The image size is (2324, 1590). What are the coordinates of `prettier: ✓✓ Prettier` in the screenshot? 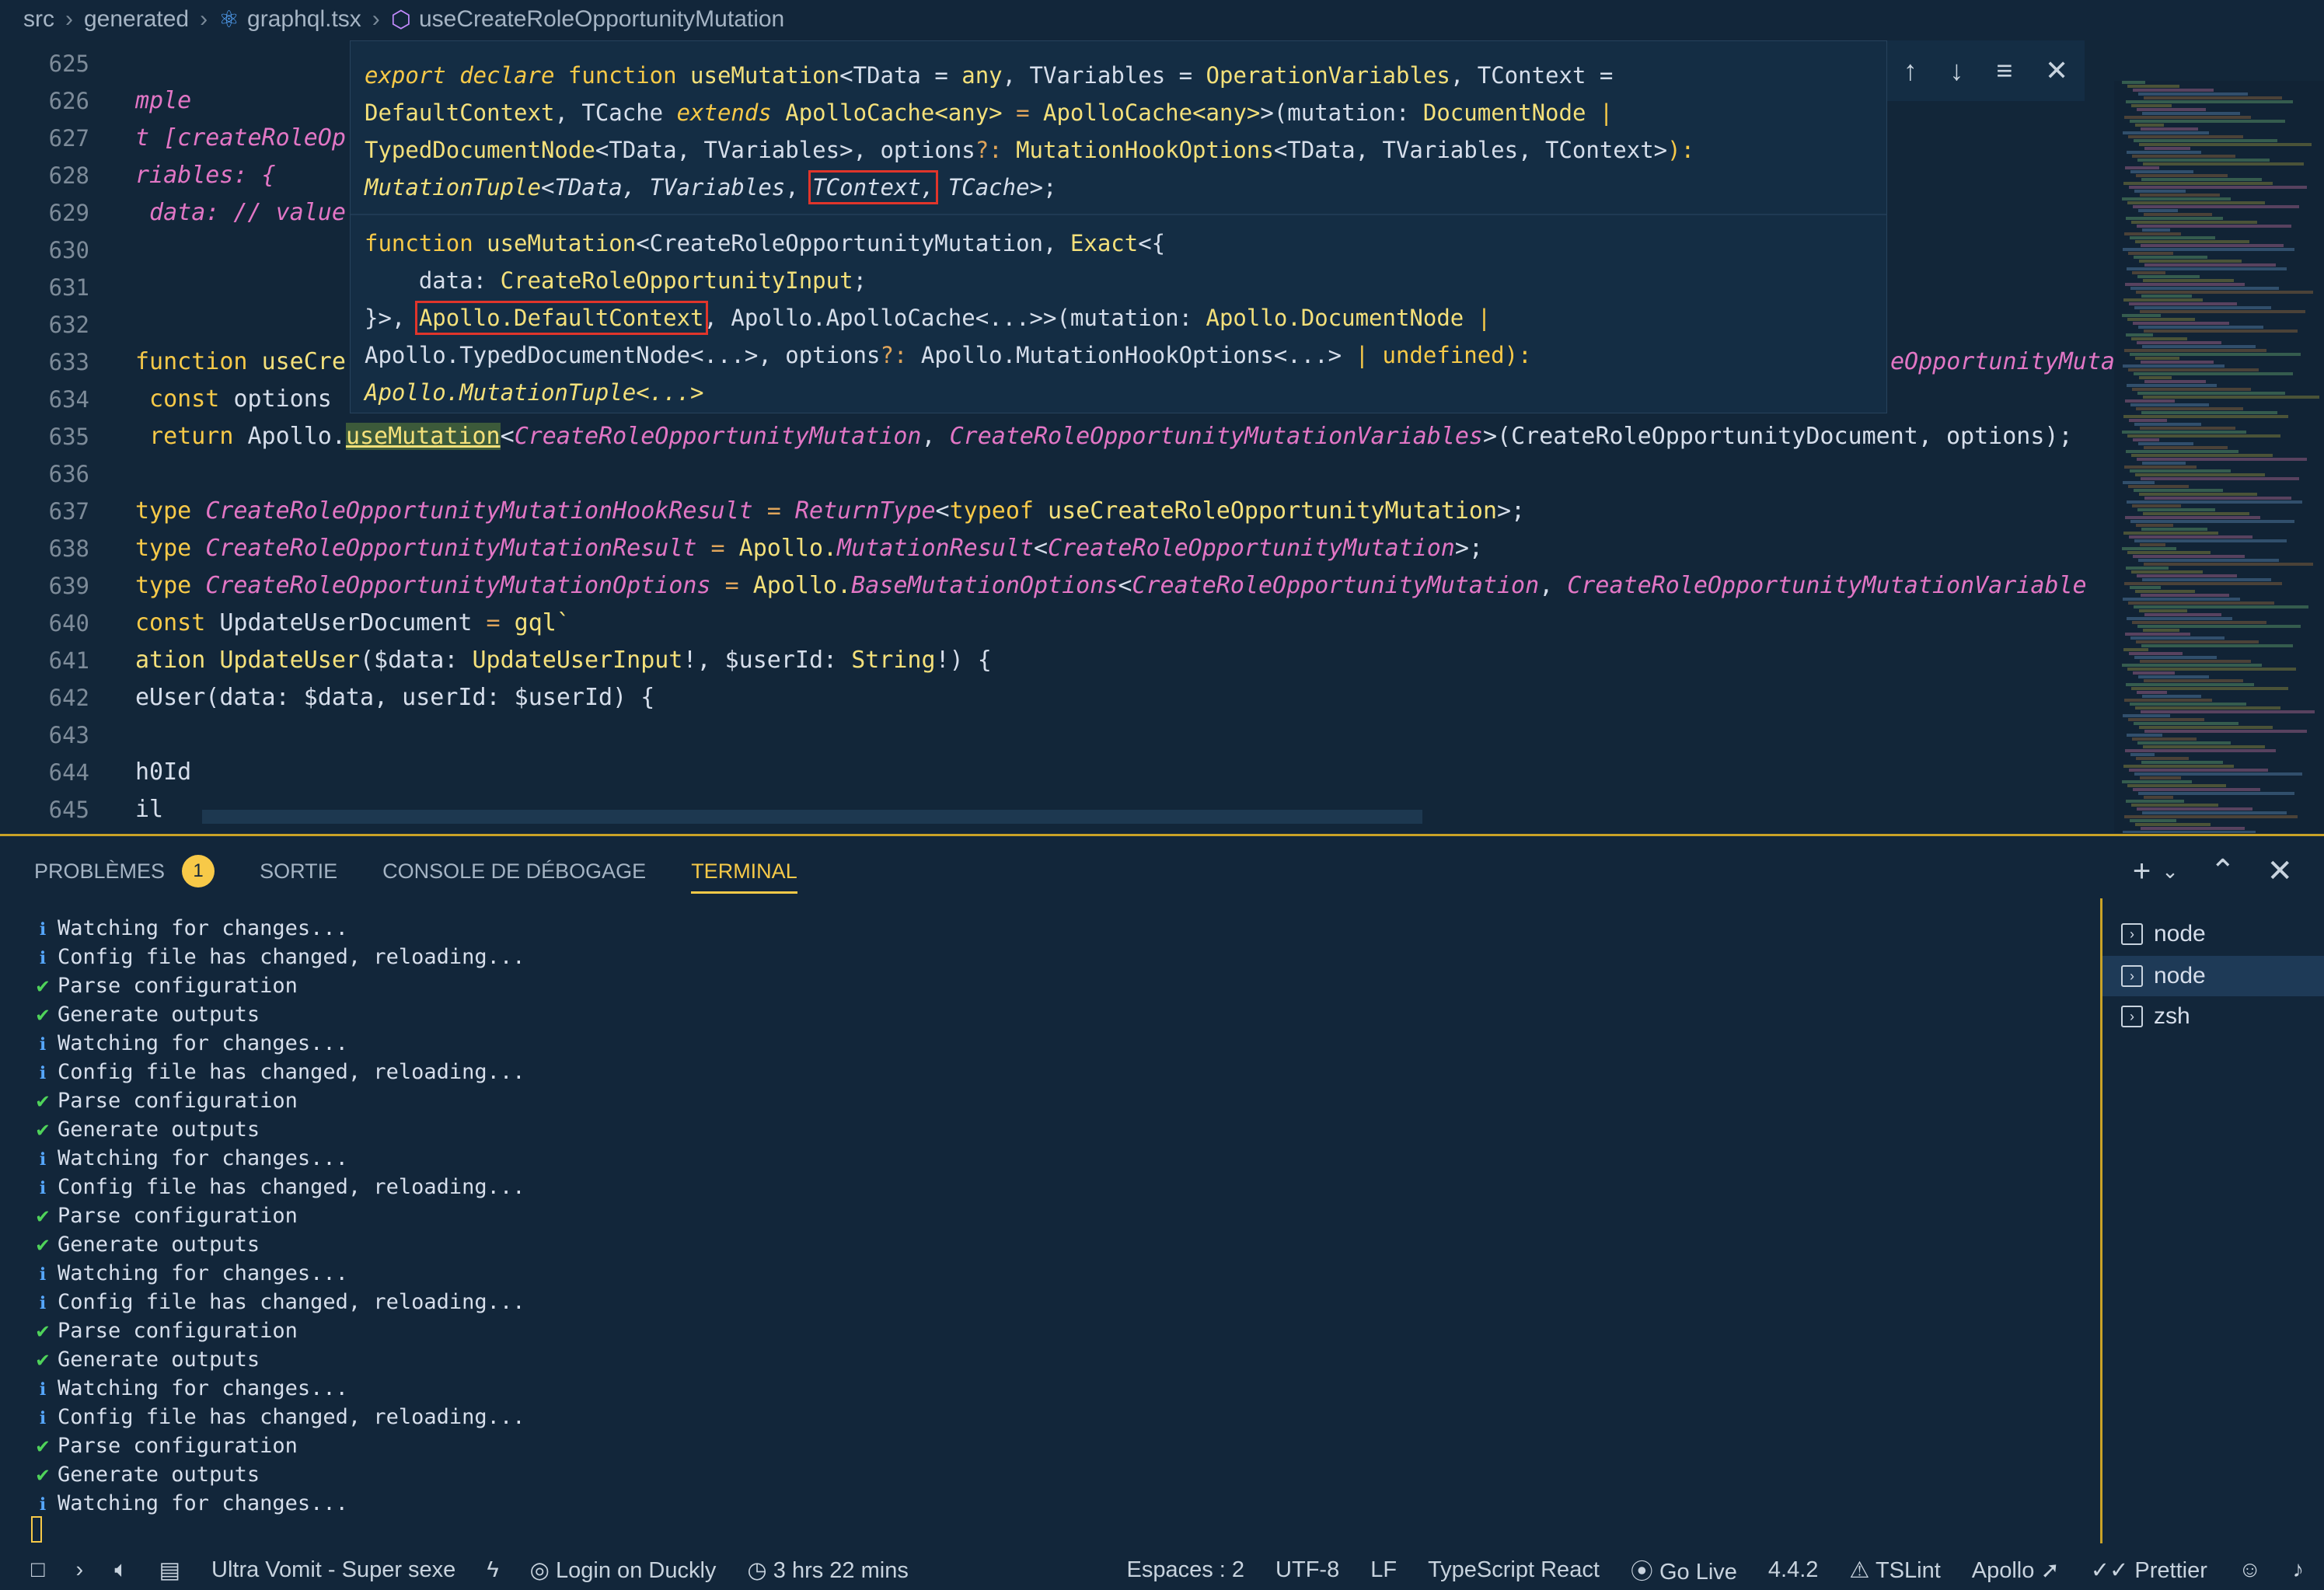 It's located at (2149, 1570).